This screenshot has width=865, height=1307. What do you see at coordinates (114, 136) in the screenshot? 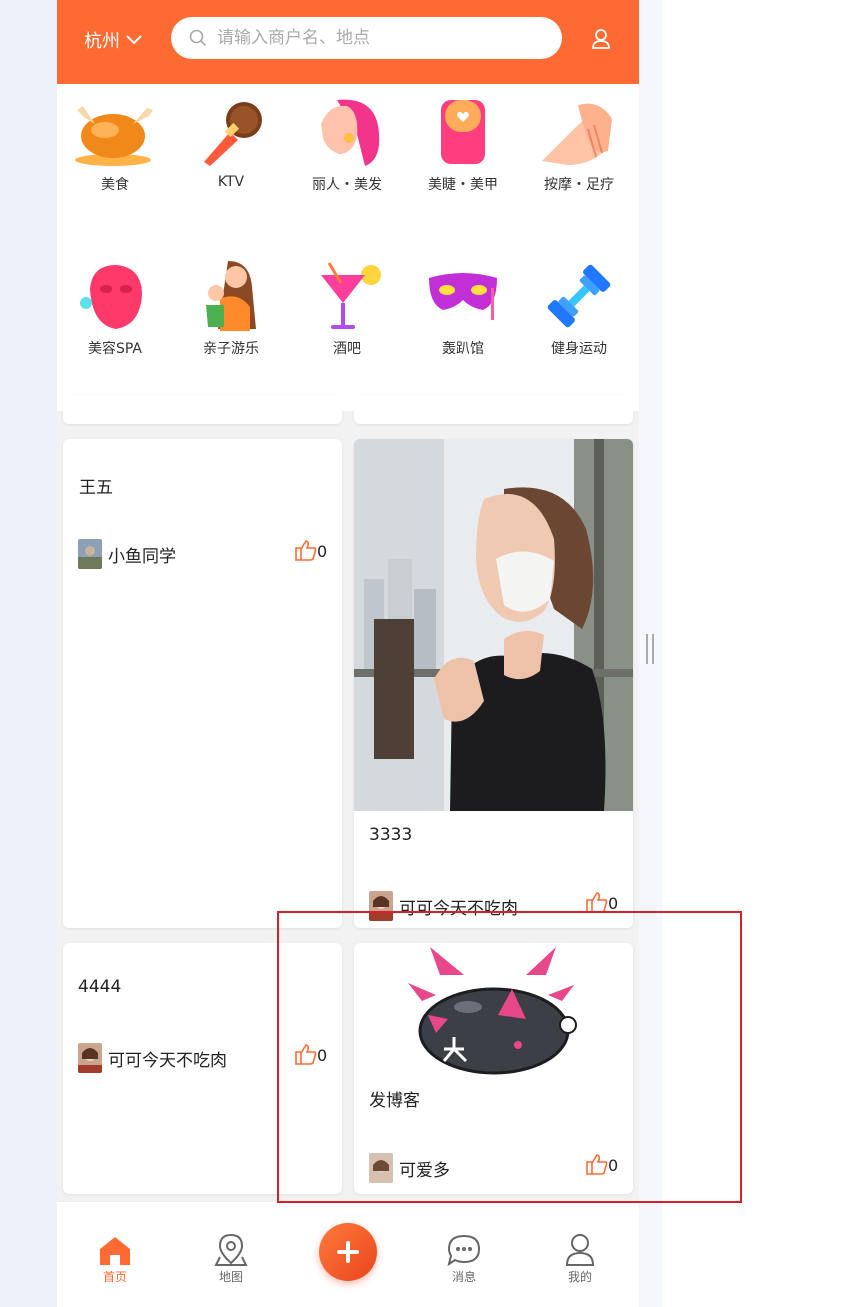
I see `roast-chicken-icon` at bounding box center [114, 136].